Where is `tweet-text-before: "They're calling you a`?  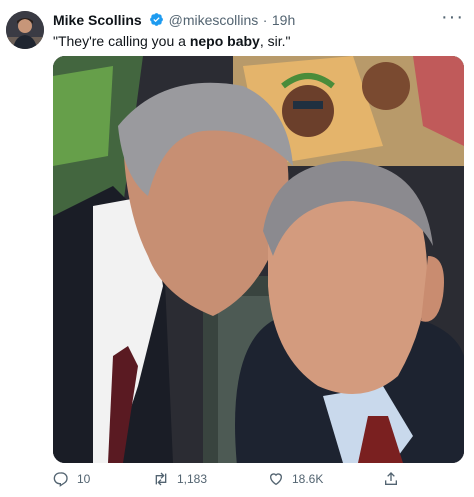 tweet-text-before: "They're calling you a is located at coordinates (121, 41).